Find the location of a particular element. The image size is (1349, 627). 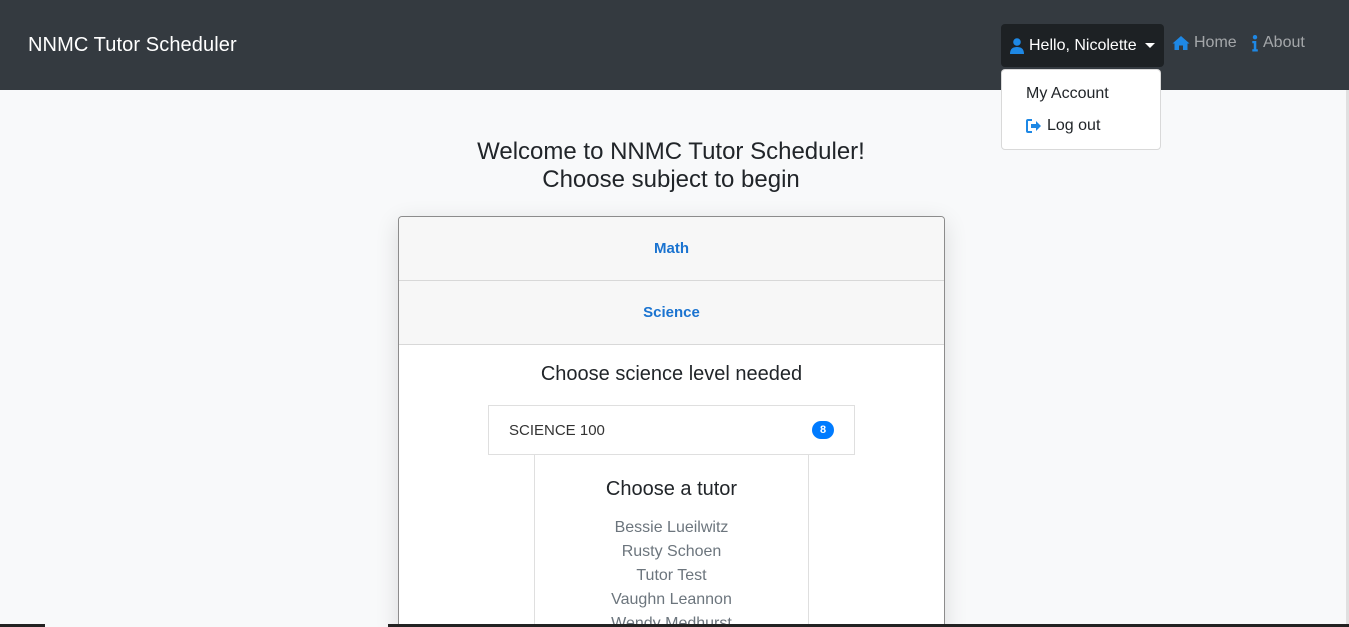

subject-science-button: Science is located at coordinates (671, 313).